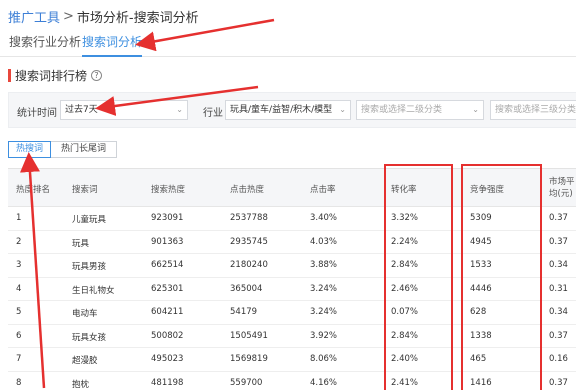  Describe the element at coordinates (177, 100) in the screenshot. I see `arrow-to-period` at that location.